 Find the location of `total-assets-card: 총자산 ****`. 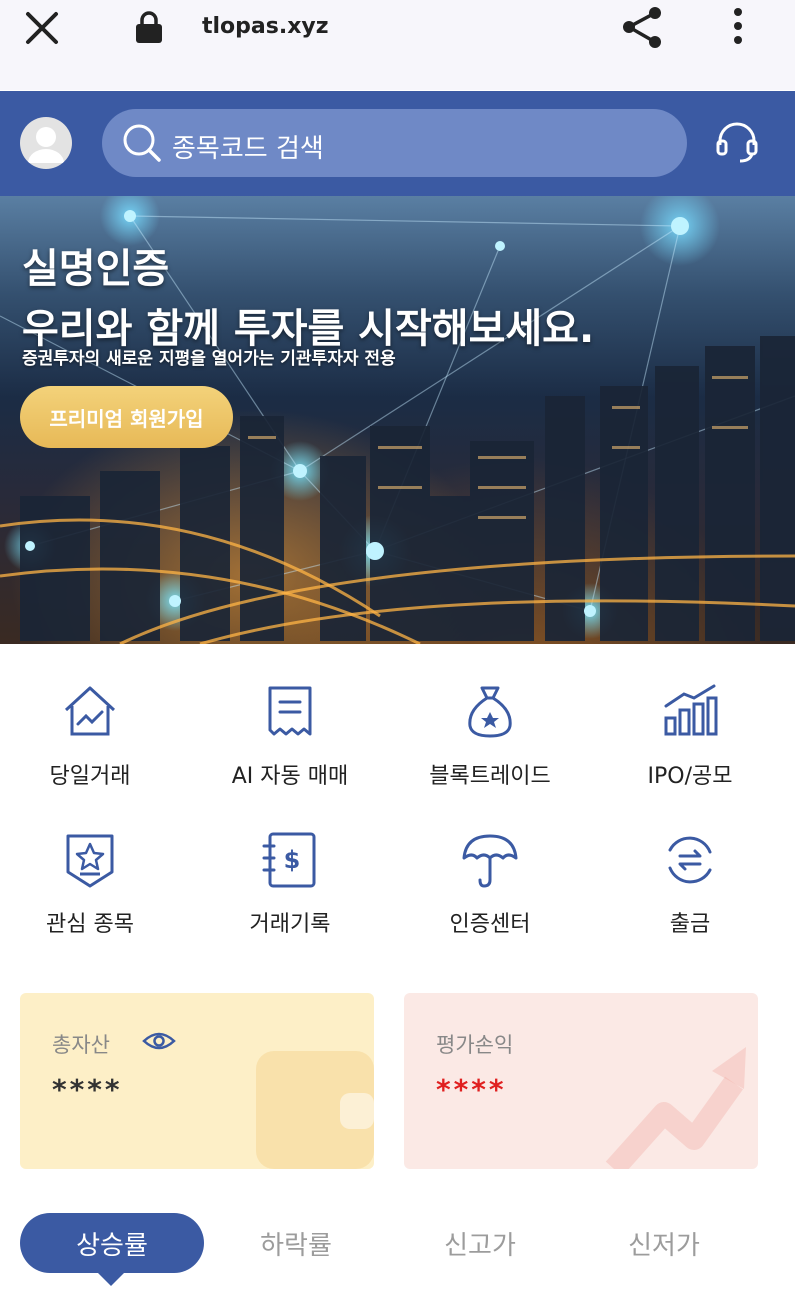

total-assets-card: 총자산 **** is located at coordinates (197, 1081).